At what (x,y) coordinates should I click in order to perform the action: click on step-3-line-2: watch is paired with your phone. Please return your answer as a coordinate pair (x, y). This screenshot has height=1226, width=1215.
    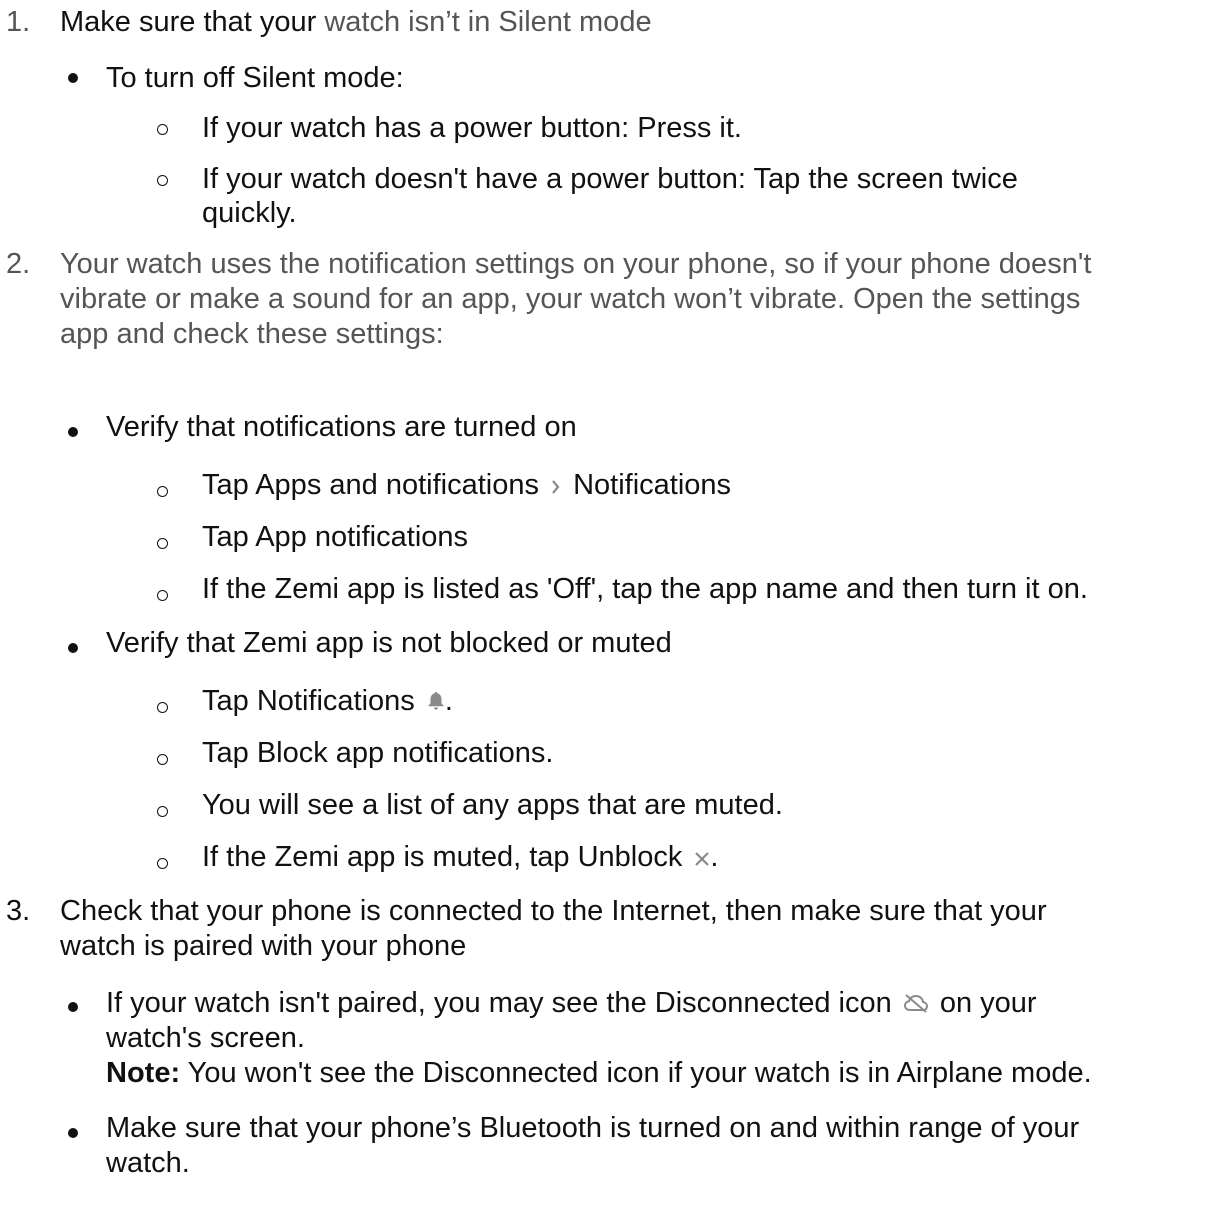
    Looking at the image, I should click on (263, 946).